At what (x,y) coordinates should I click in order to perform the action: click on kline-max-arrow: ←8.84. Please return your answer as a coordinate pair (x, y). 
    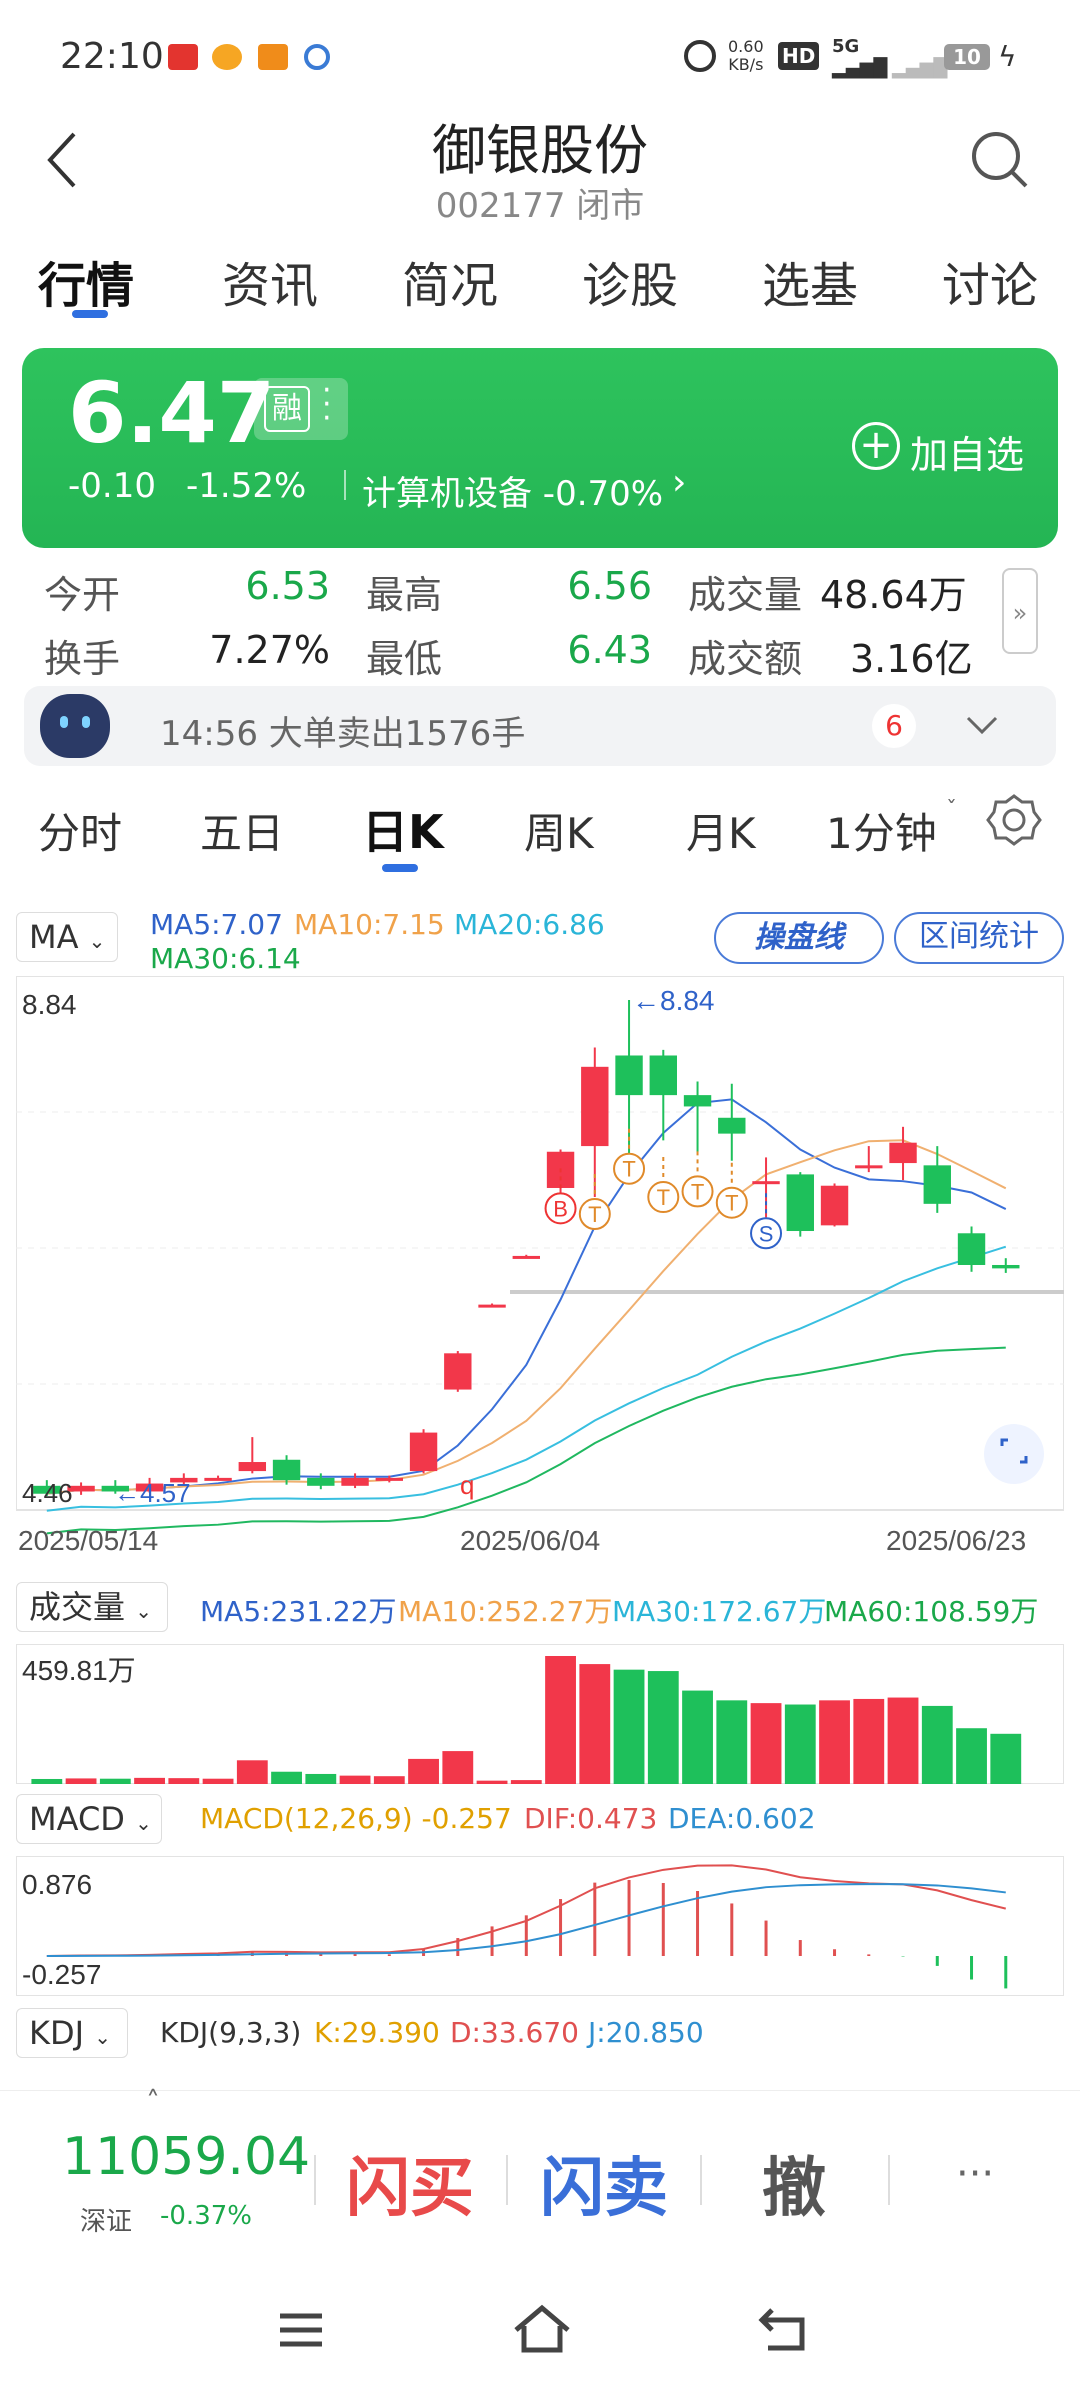
    Looking at the image, I should click on (673, 1000).